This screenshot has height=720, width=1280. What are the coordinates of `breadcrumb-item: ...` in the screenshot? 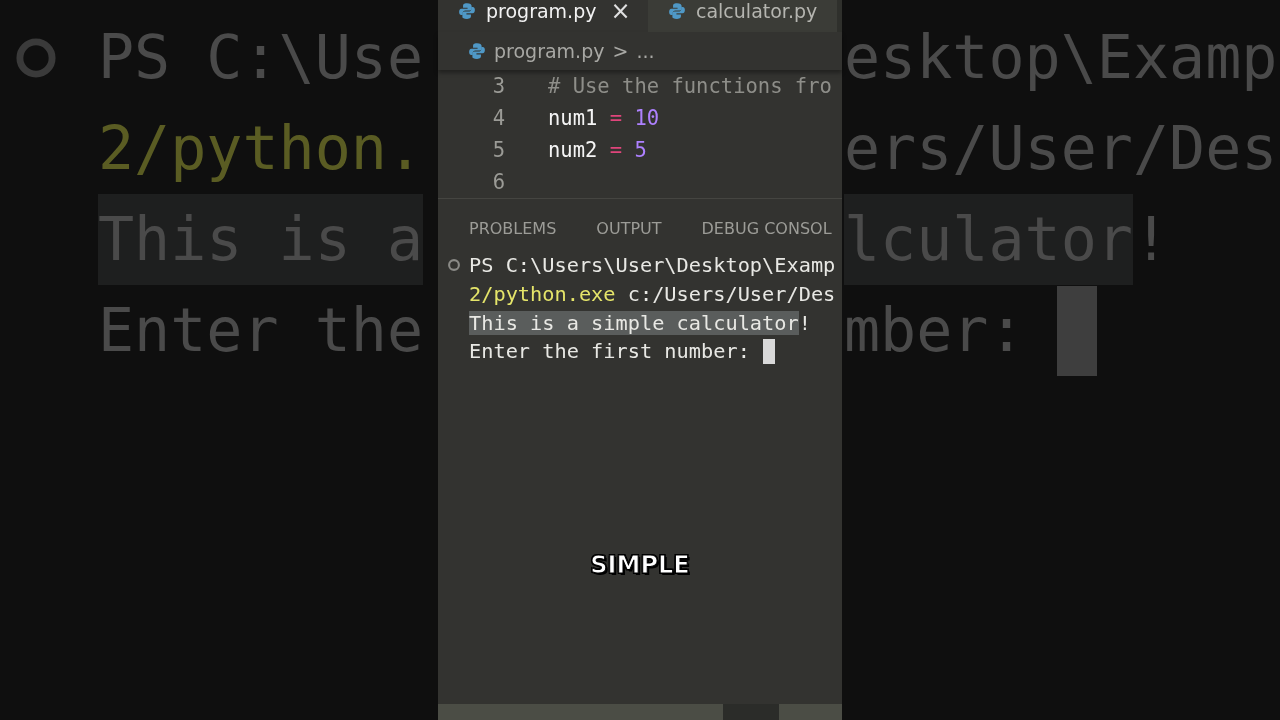 It's located at (645, 51).